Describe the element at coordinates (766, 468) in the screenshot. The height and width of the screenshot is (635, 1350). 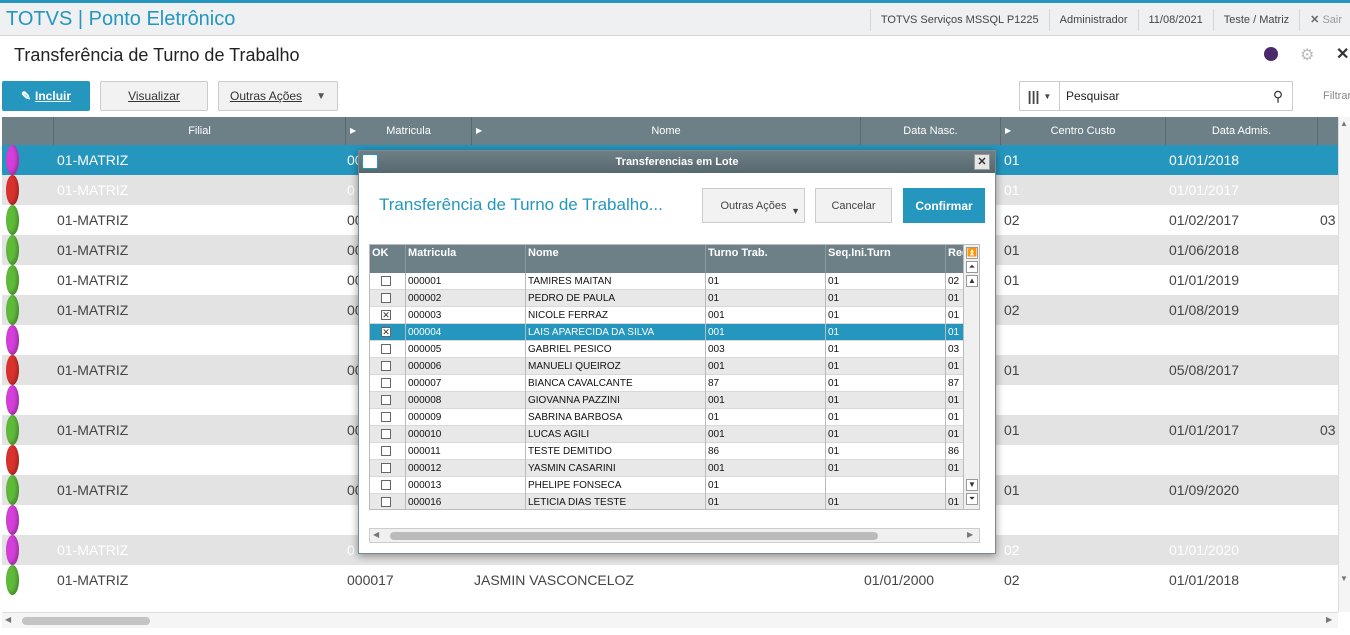
I see `cell-turno: 001` at that location.